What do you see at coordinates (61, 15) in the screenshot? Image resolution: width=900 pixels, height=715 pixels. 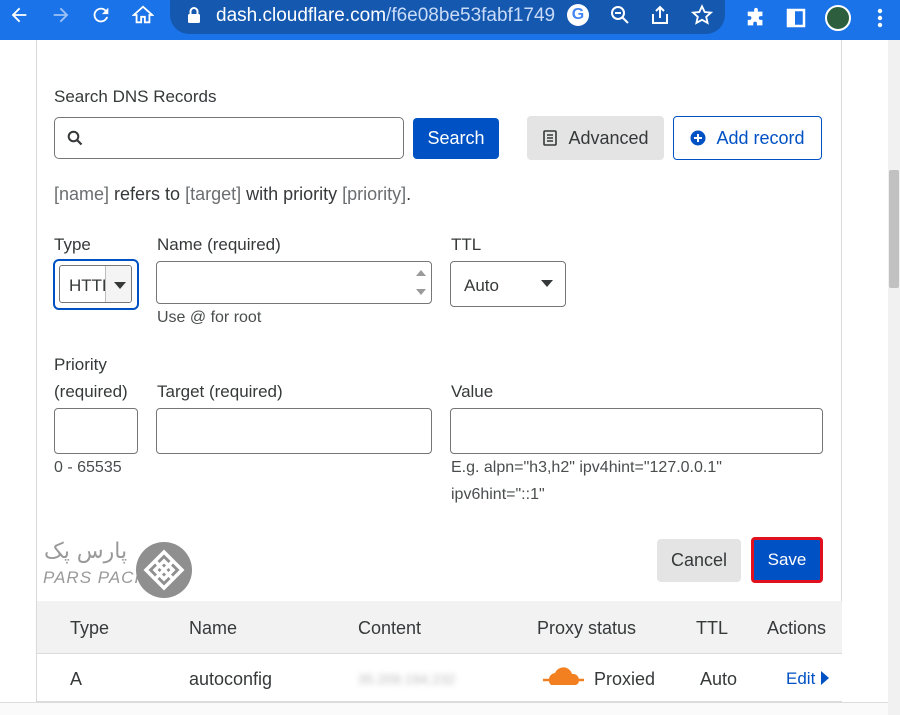 I see `forward-arrow-icon` at bounding box center [61, 15].